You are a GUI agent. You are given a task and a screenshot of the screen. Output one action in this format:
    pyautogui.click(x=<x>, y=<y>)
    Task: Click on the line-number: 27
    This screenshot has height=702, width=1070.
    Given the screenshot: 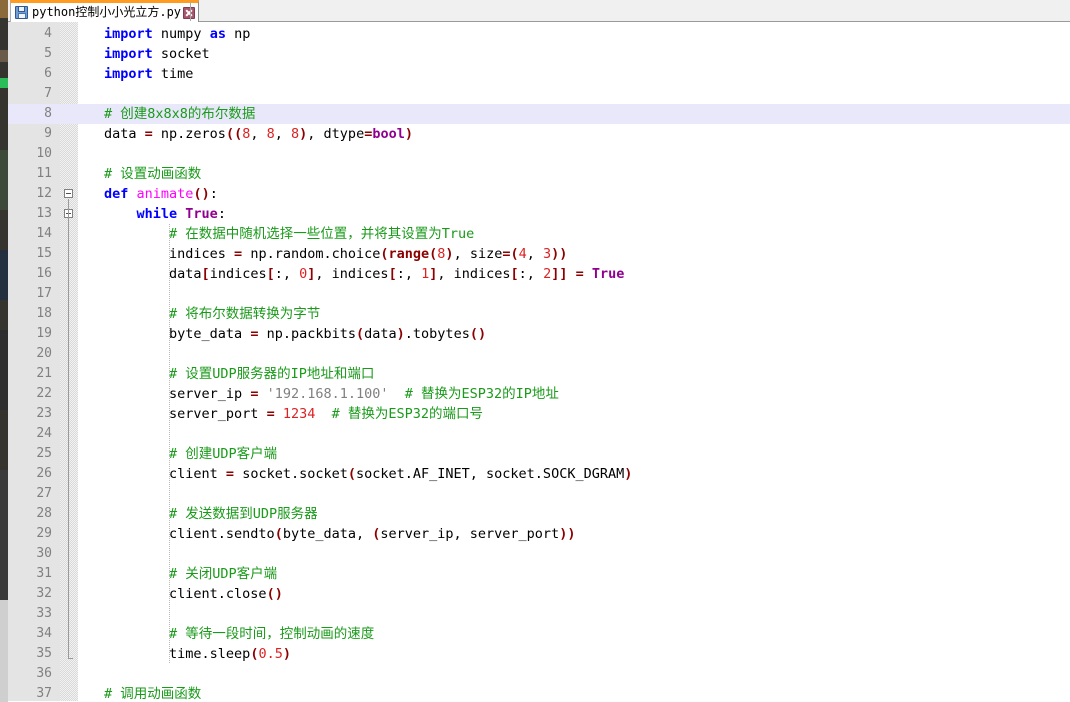 What is the action you would take?
    pyautogui.click(x=44, y=493)
    